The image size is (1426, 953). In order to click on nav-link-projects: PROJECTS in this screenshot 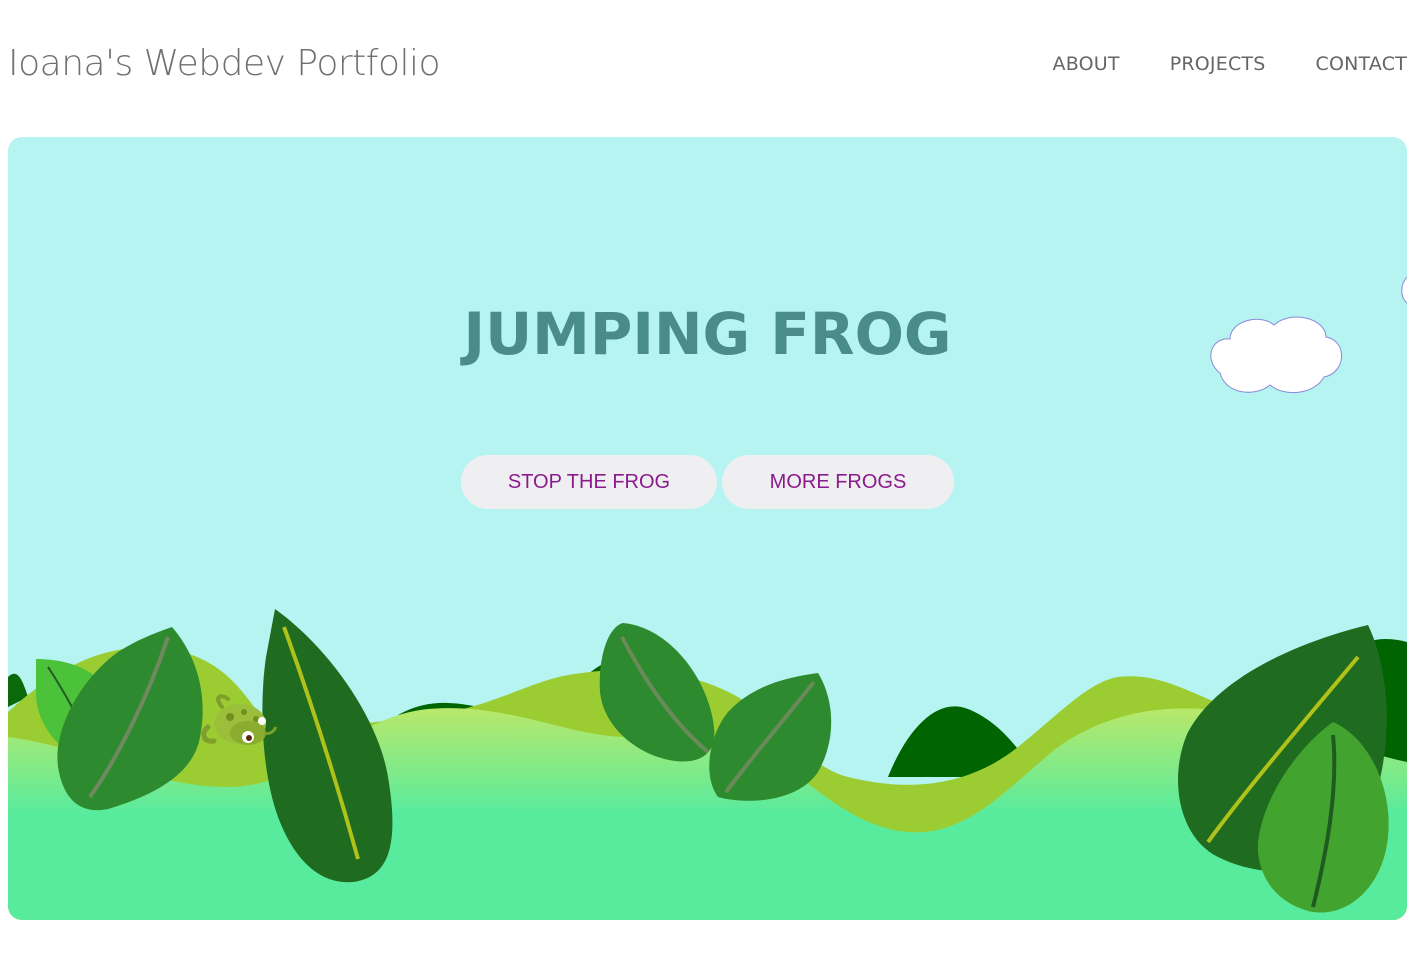, I will do `click(1218, 64)`.